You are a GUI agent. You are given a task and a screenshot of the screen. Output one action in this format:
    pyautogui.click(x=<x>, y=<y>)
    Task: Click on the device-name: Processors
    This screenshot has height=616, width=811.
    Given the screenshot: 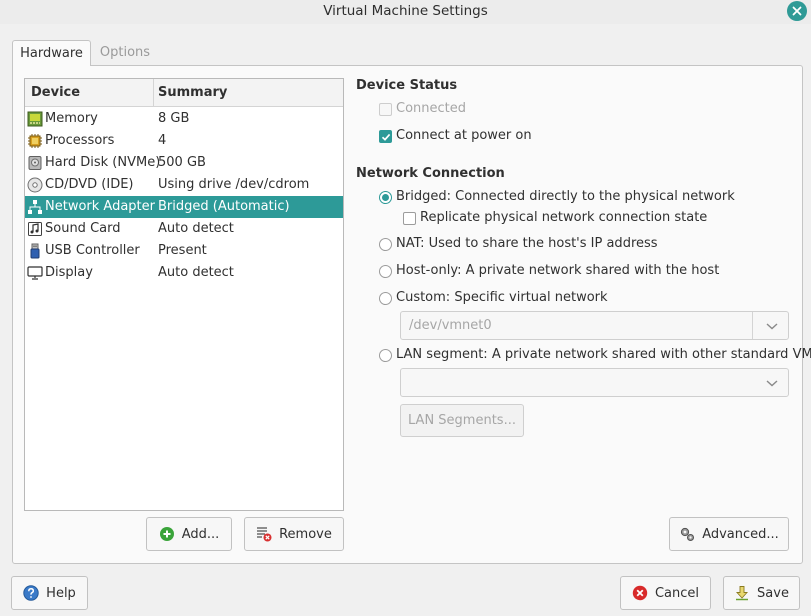 What is the action you would take?
    pyautogui.click(x=80, y=140)
    